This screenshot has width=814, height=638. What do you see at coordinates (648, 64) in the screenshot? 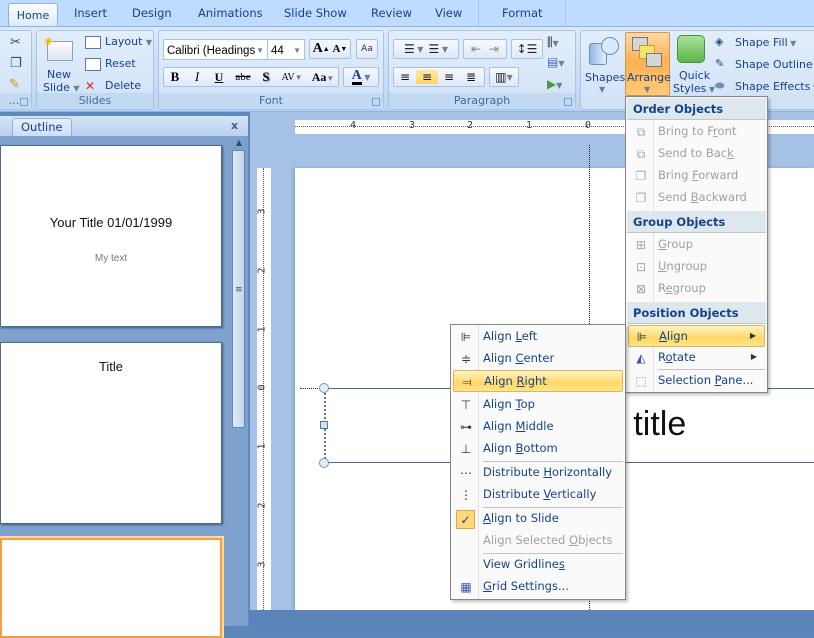
I see `arrange-button: Arrange ▼` at bounding box center [648, 64].